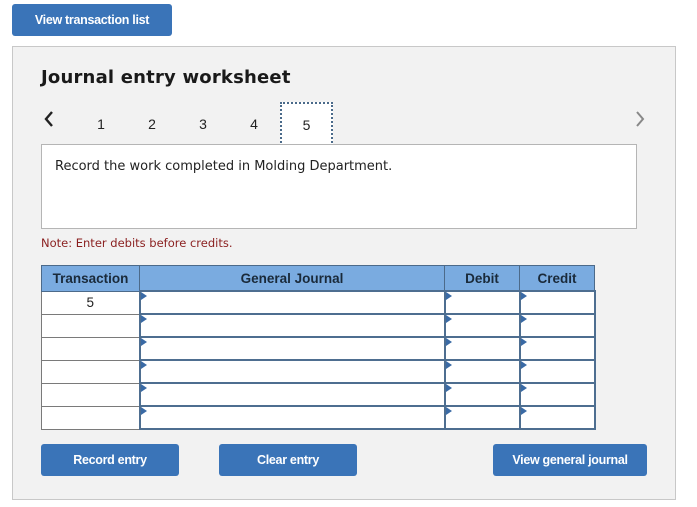 This screenshot has width=697, height=507. Describe the element at coordinates (292, 278) in the screenshot. I see `header-general-journal: General Journal` at that location.